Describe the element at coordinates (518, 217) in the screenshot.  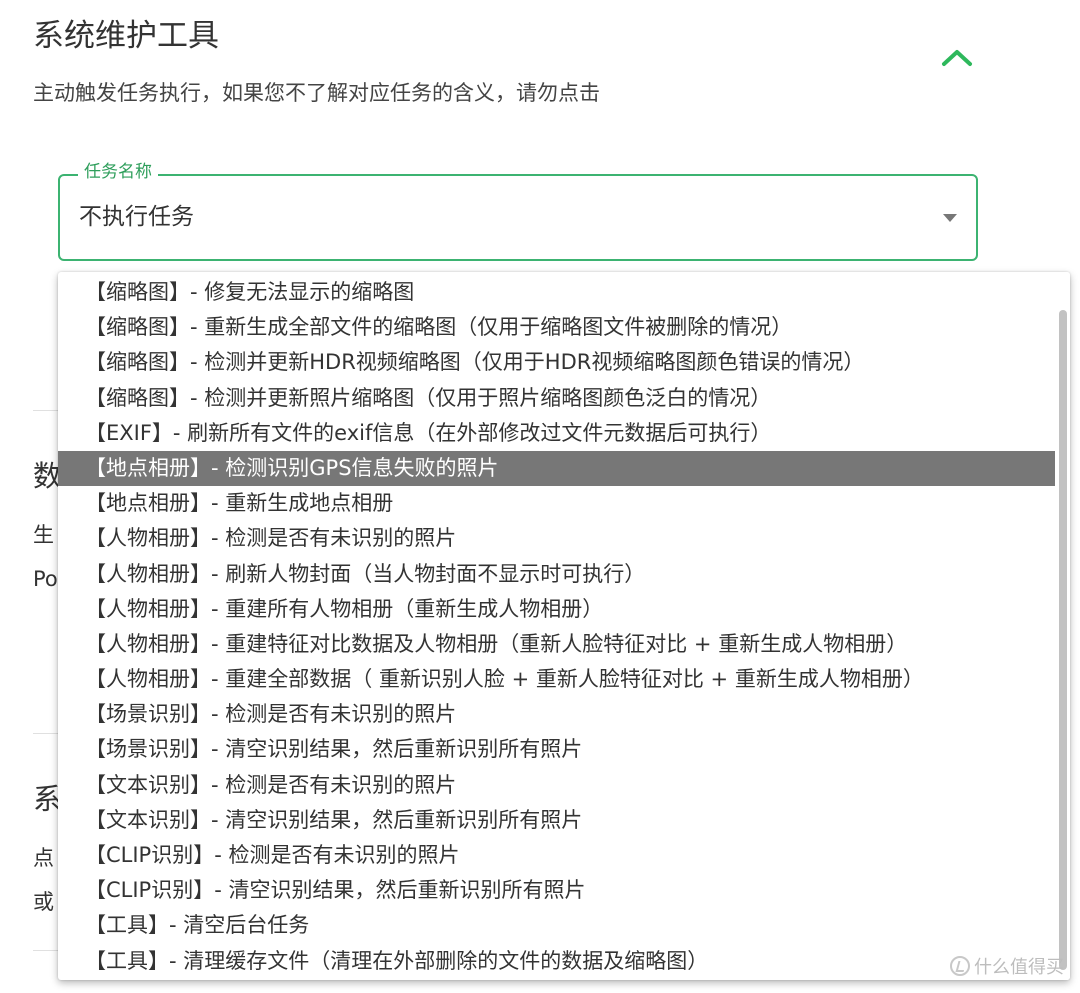
I see `task-select` at that location.